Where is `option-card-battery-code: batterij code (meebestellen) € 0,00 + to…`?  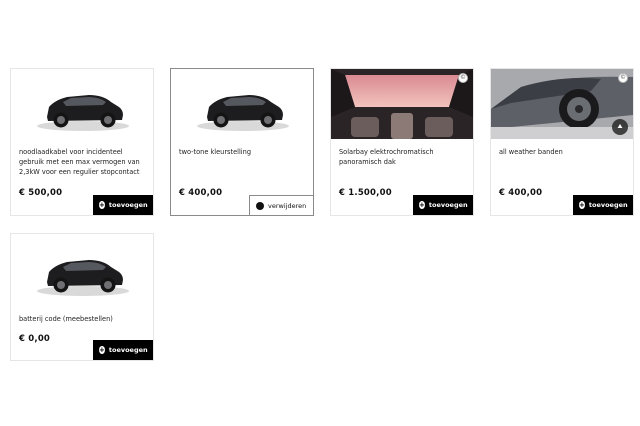
option-card-battery-code: batterij code (meebestellen) € 0,00 + to… is located at coordinates (82, 297).